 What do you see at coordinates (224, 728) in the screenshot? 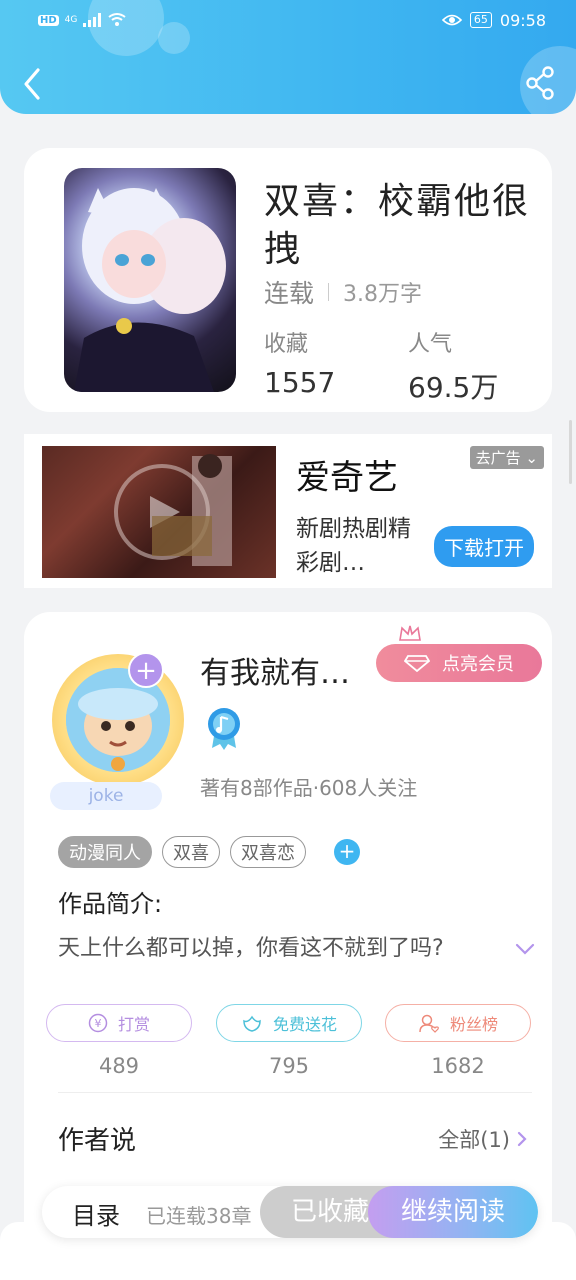
I see `author-medal-icon` at bounding box center [224, 728].